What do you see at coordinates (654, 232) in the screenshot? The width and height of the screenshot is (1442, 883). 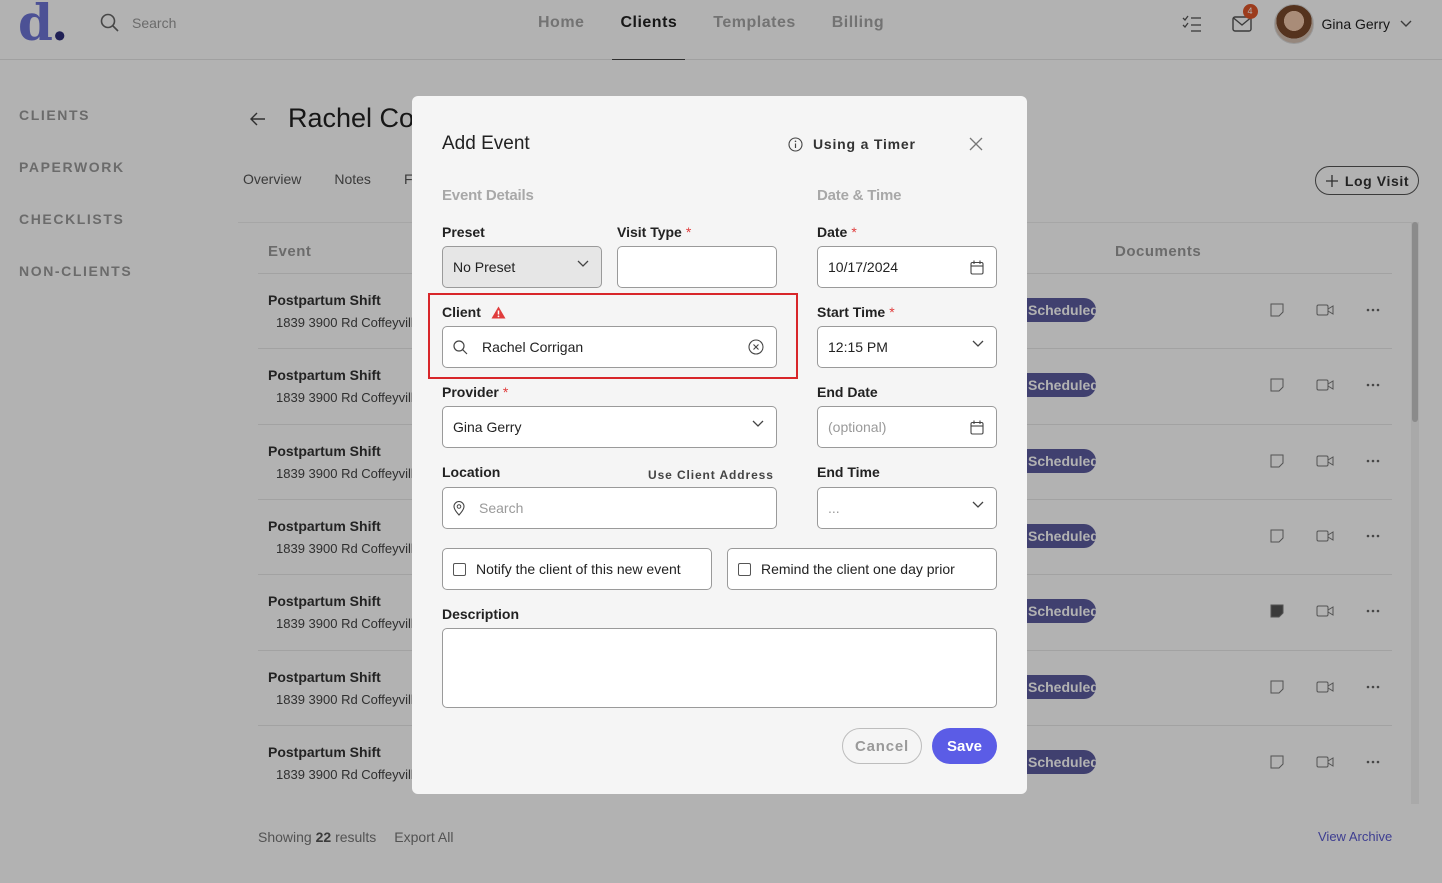 I see `visit-type-label: Visit Type *` at bounding box center [654, 232].